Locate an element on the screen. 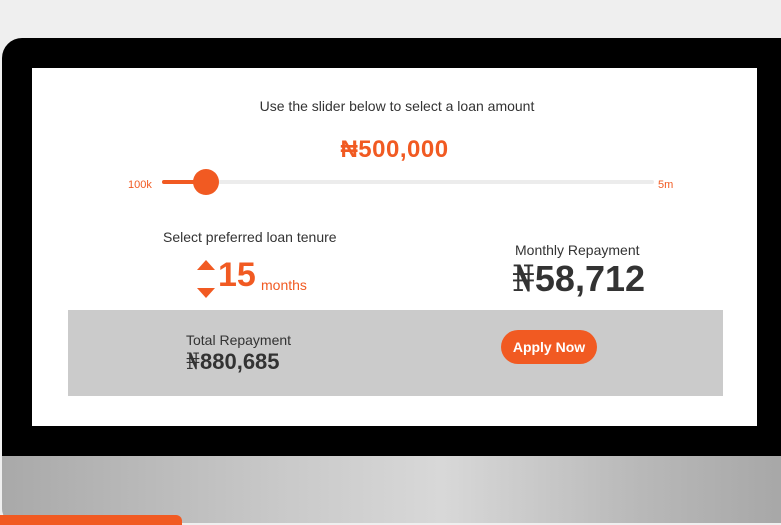  tenure-unit: months is located at coordinates (284, 285).